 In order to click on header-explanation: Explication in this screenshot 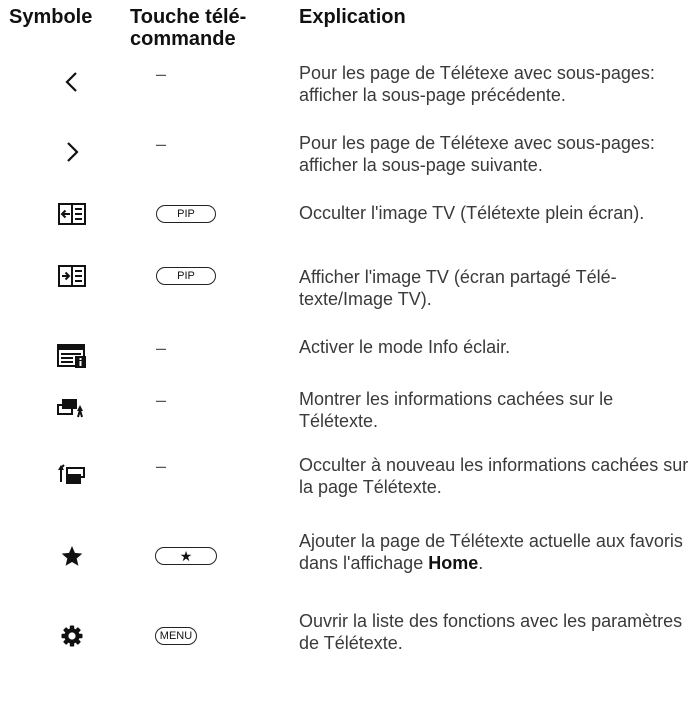, I will do `click(352, 17)`.